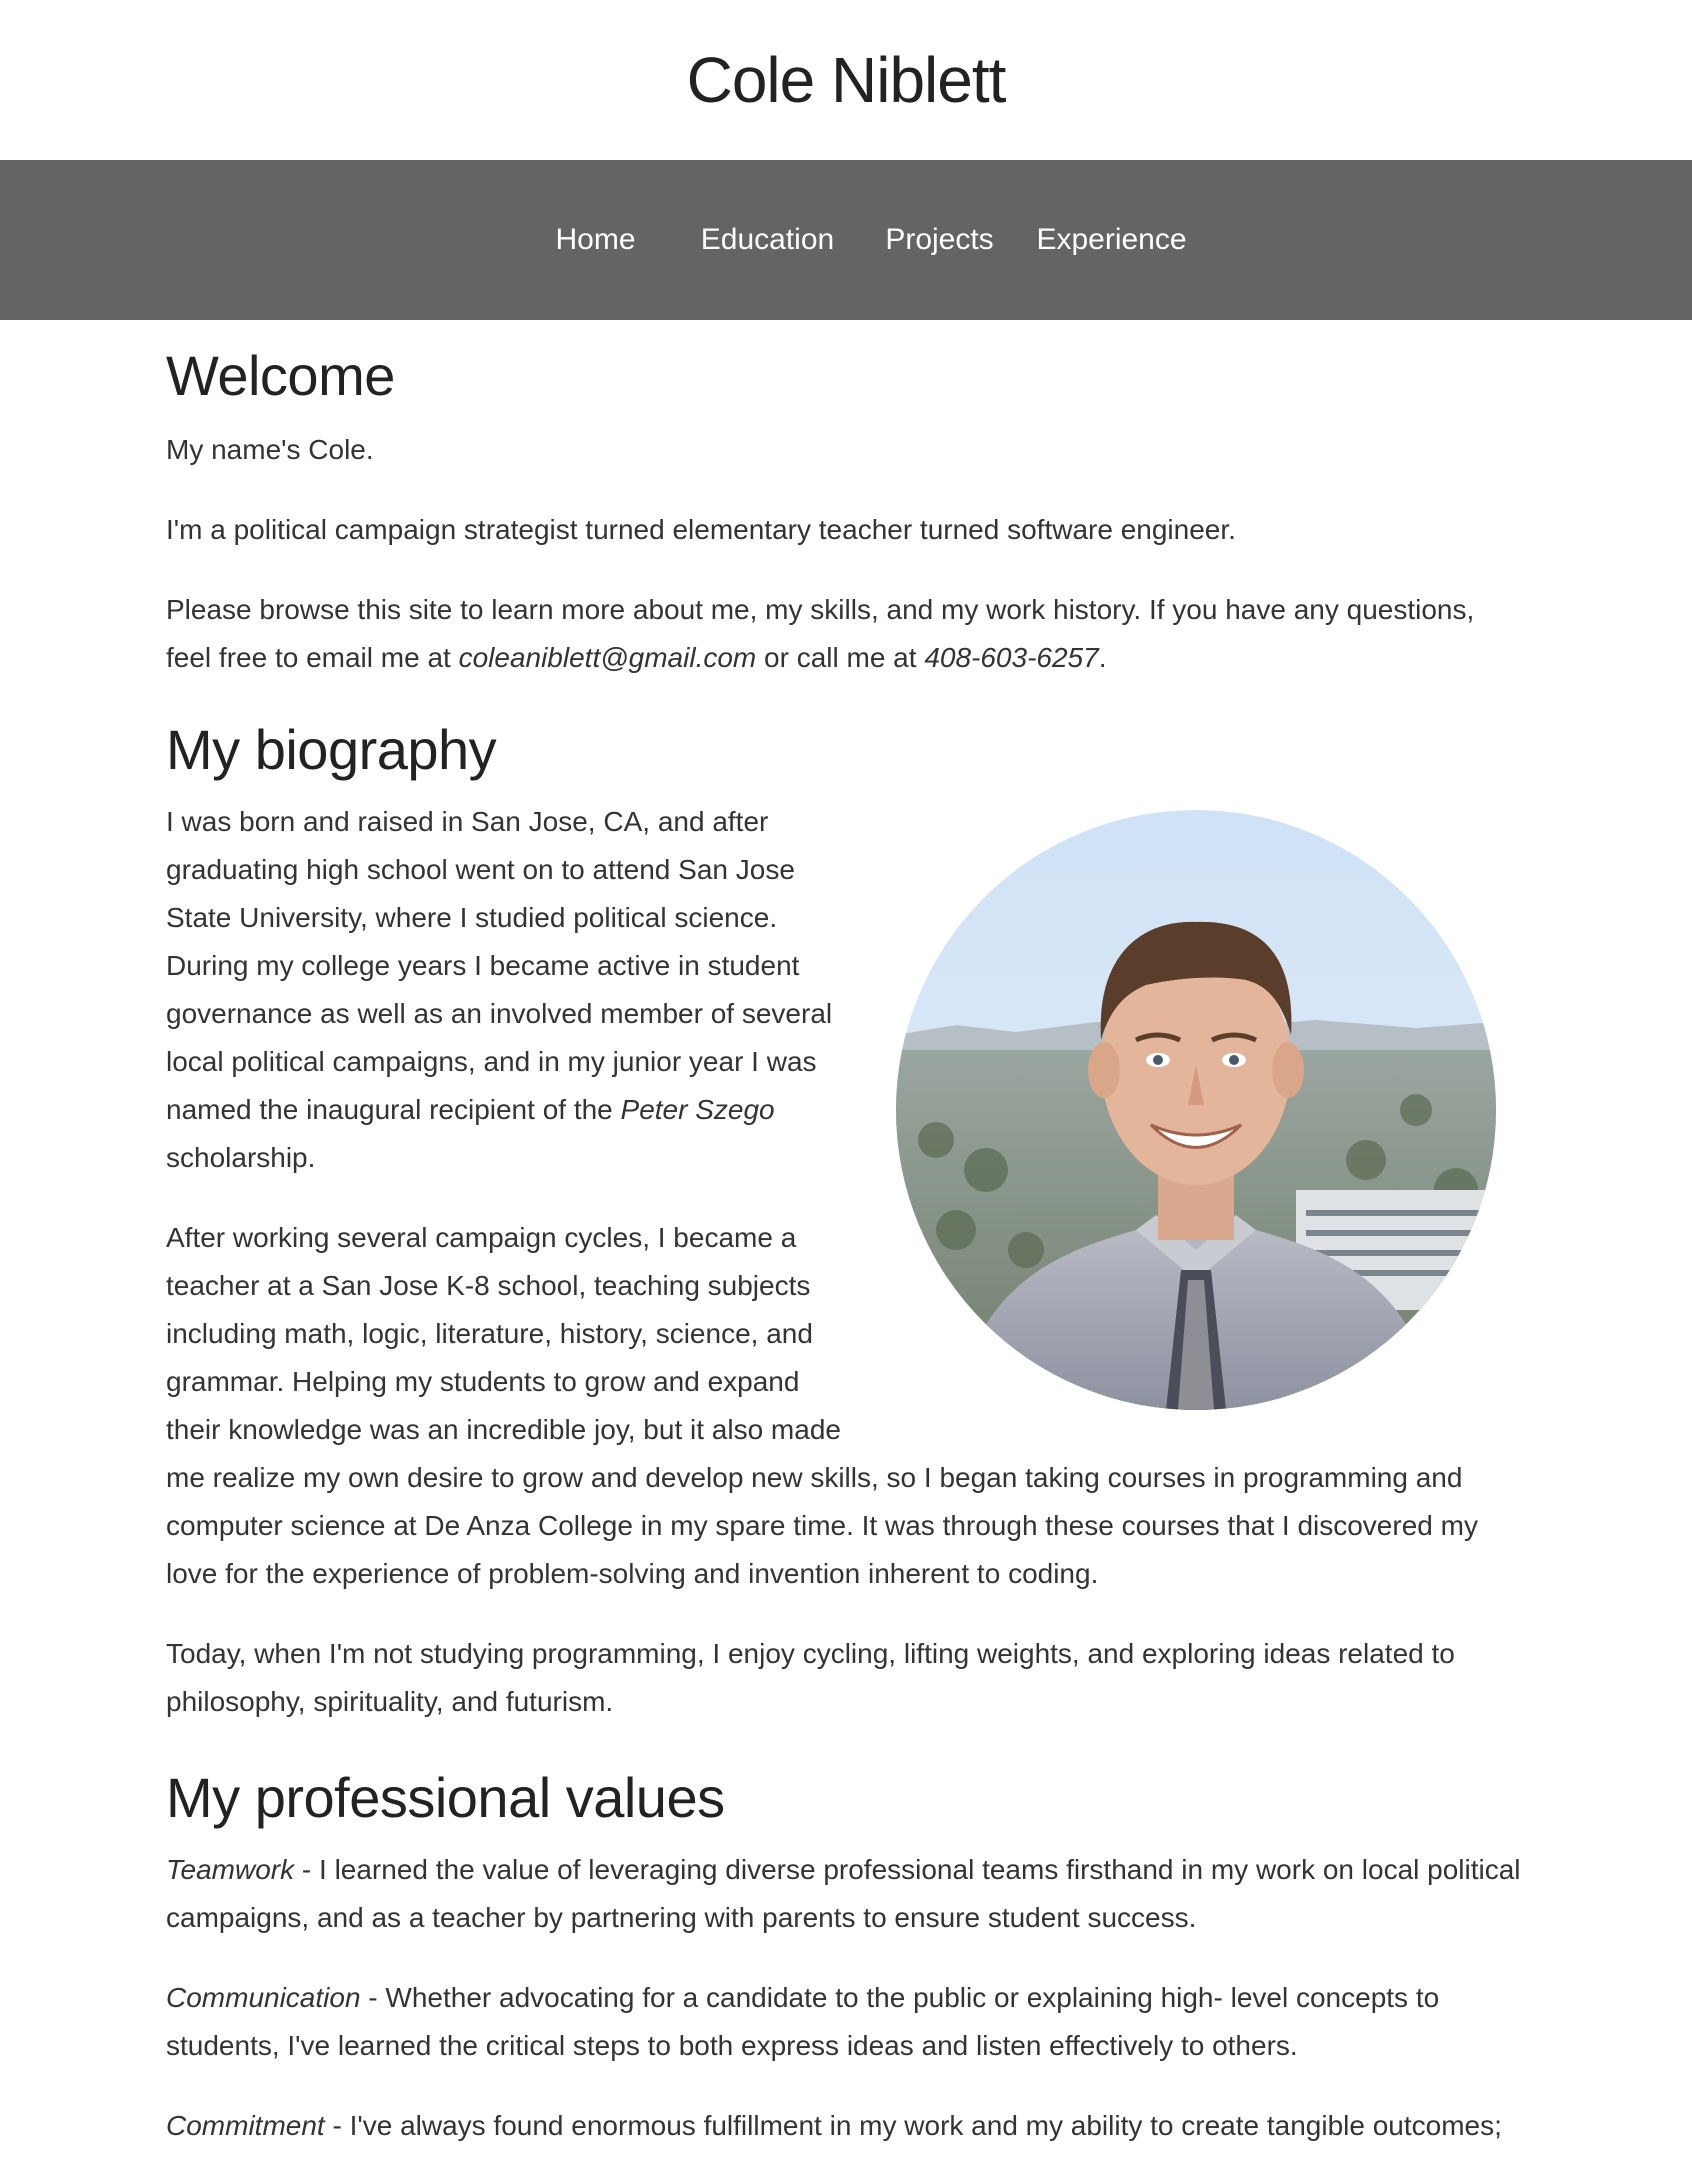 Image resolution: width=1692 pixels, height=2178 pixels. I want to click on main-navigation: Home Education Projects Experience, so click(846, 240).